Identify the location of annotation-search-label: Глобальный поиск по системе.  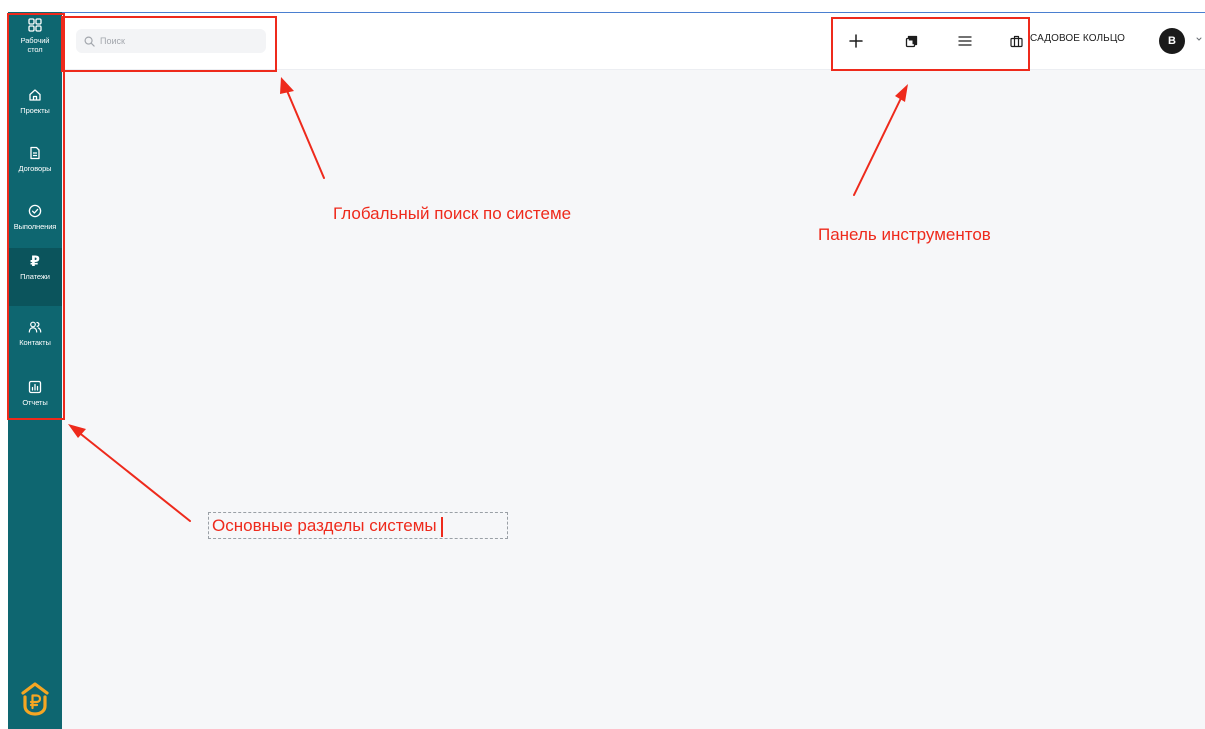
(452, 213).